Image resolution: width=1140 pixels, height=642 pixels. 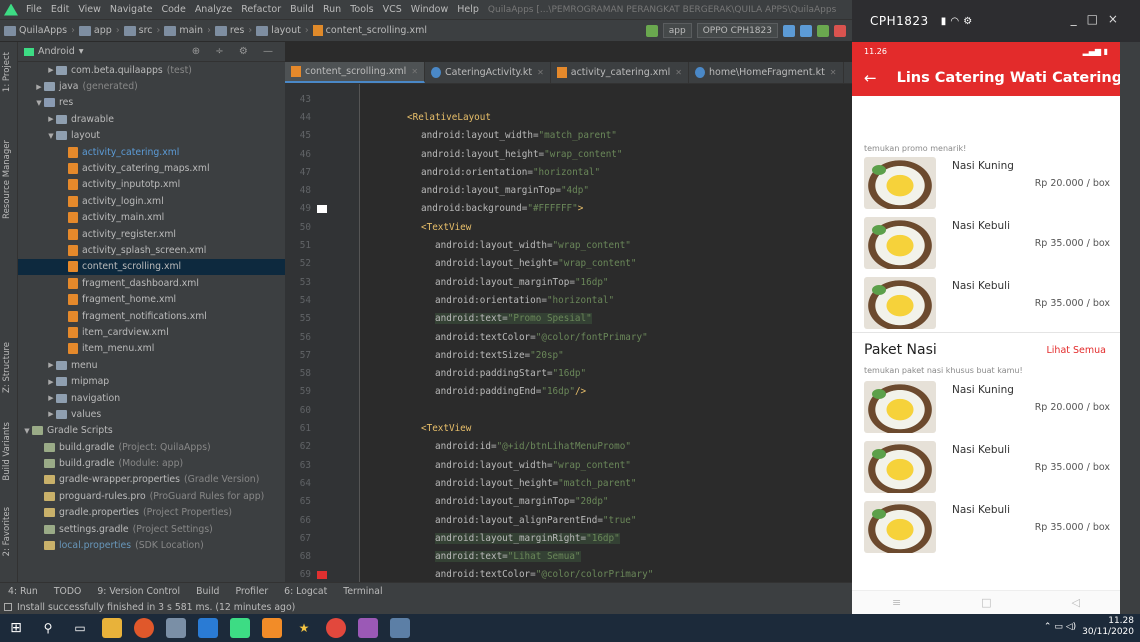 What do you see at coordinates (651, 30) in the screenshot?
I see `hammer-icon` at bounding box center [651, 30].